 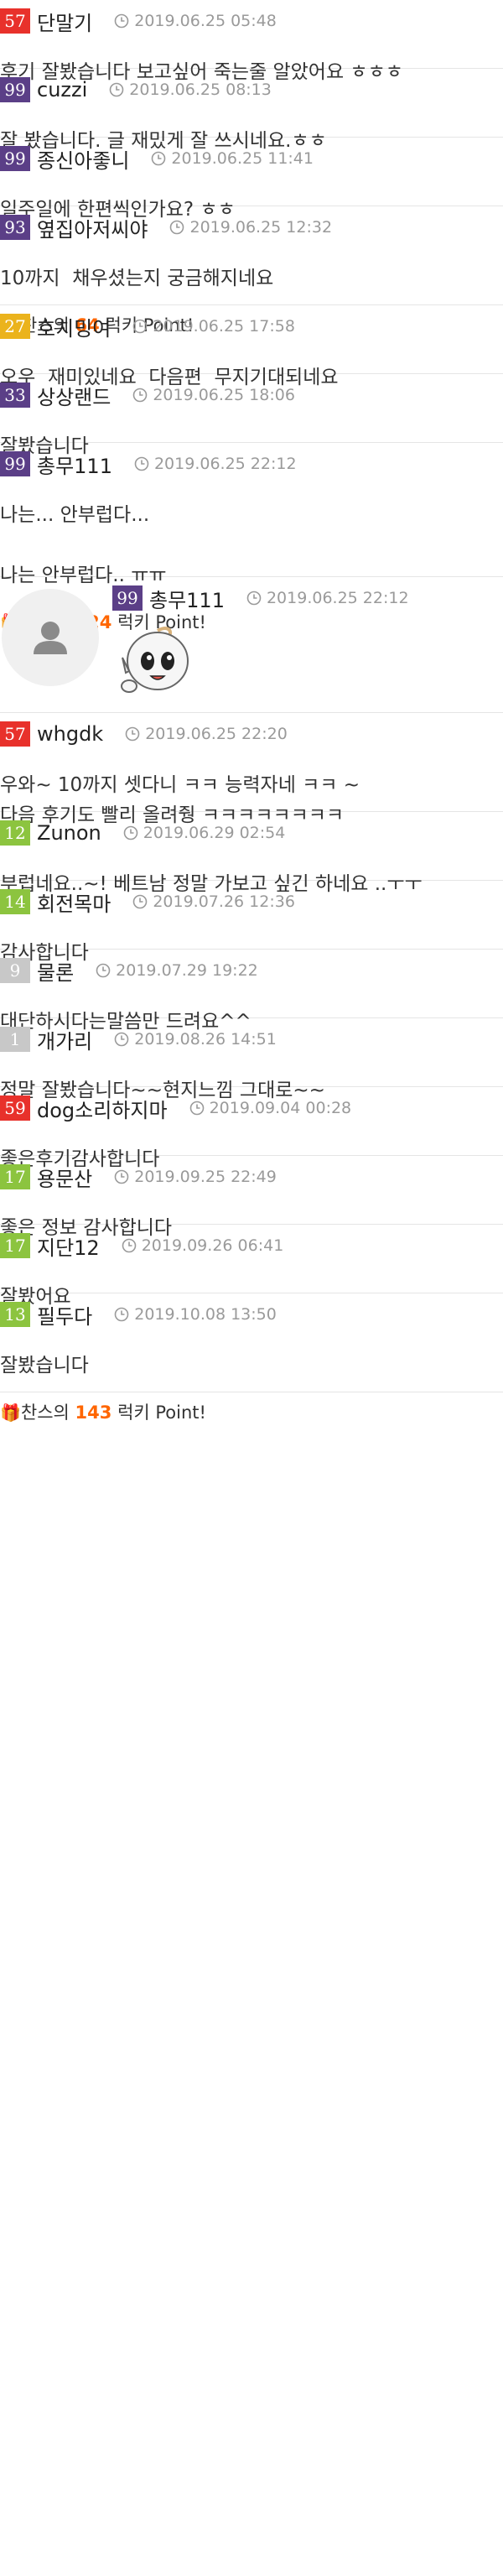 What do you see at coordinates (55, 971) in the screenshot?
I see `nickname-link: 물론` at bounding box center [55, 971].